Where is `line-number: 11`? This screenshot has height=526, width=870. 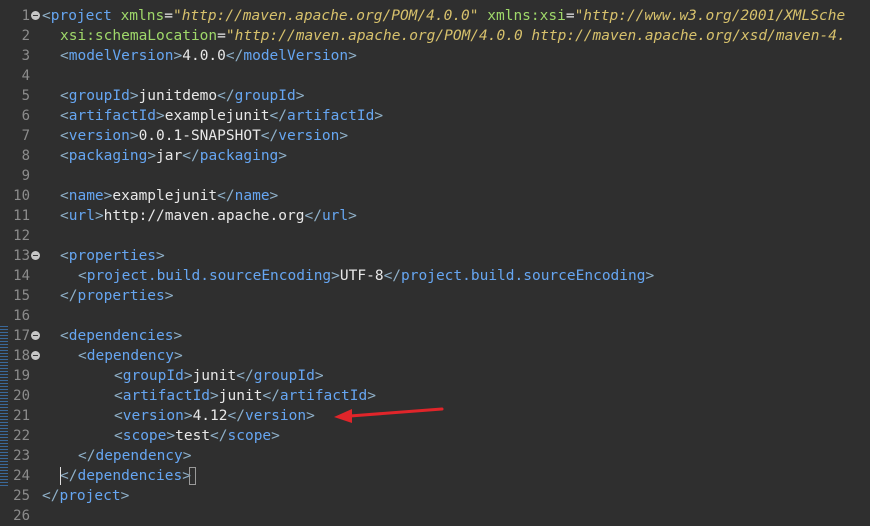 line-number: 11 is located at coordinates (21, 216).